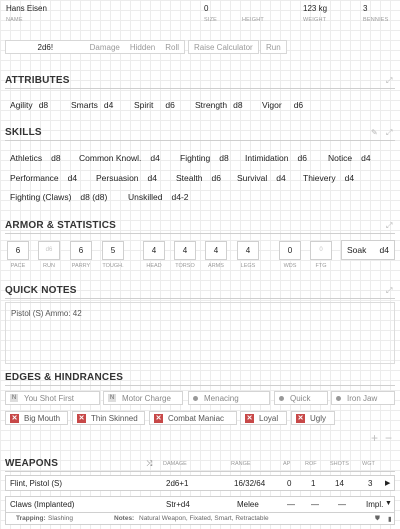 This screenshot has width=400, height=529. Describe the element at coordinates (315, 8) in the screenshot. I see `weight-value: 123 kg` at that location.